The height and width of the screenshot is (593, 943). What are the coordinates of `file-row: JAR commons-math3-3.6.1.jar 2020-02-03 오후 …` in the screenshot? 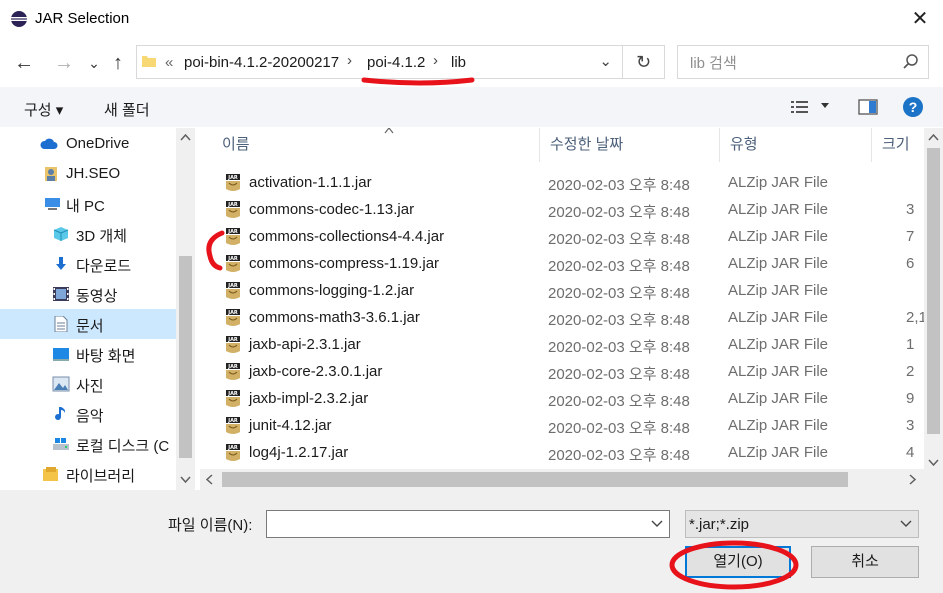 It's located at (563, 317).